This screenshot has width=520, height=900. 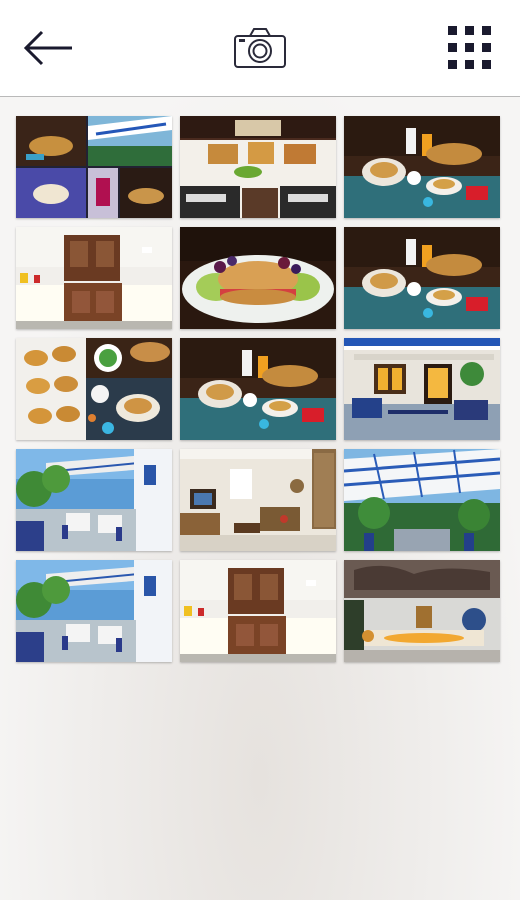 I want to click on photo-croissant-sandwich, so click(x=258, y=278).